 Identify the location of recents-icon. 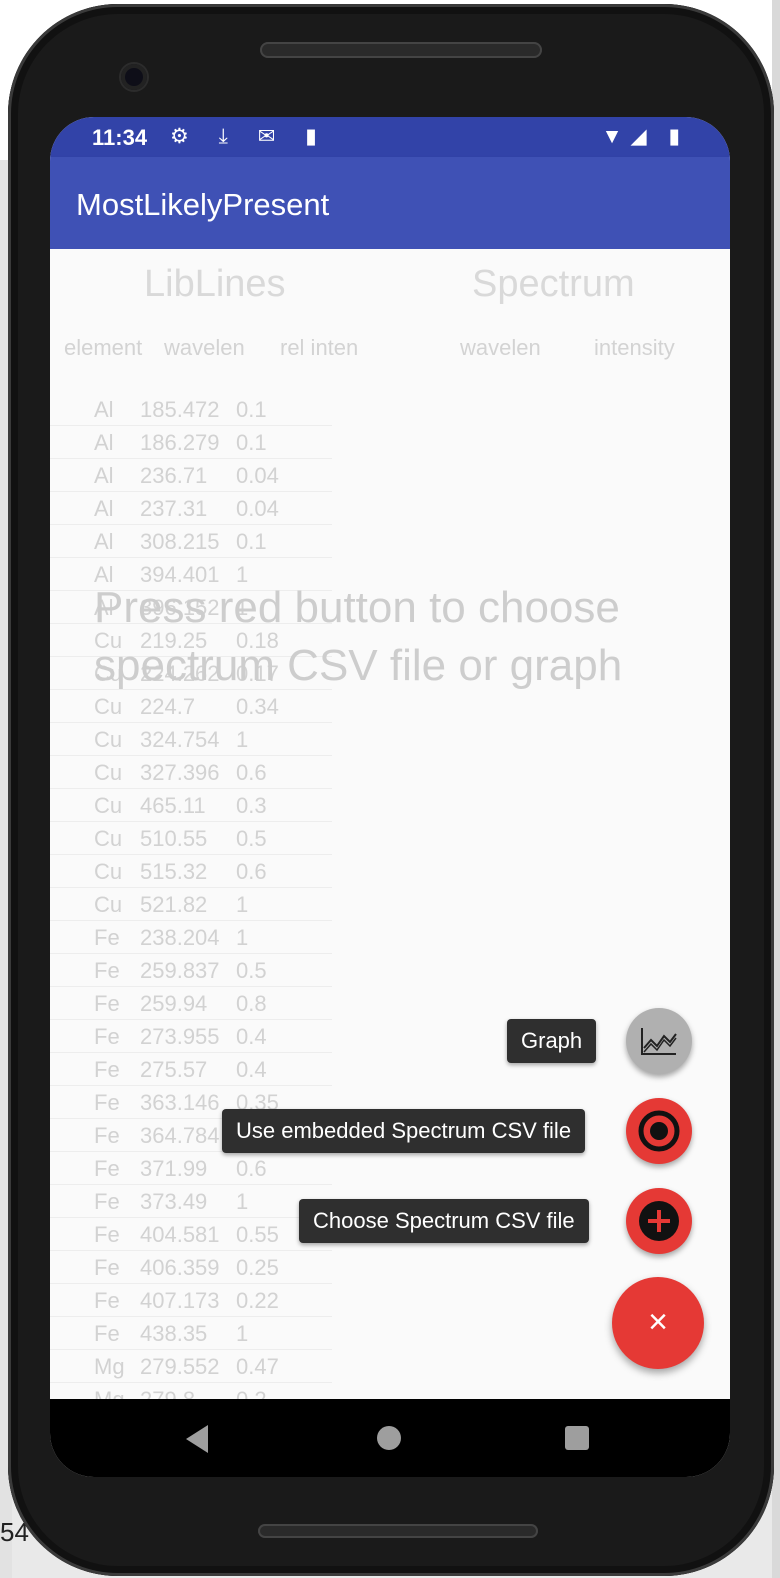
(577, 1438).